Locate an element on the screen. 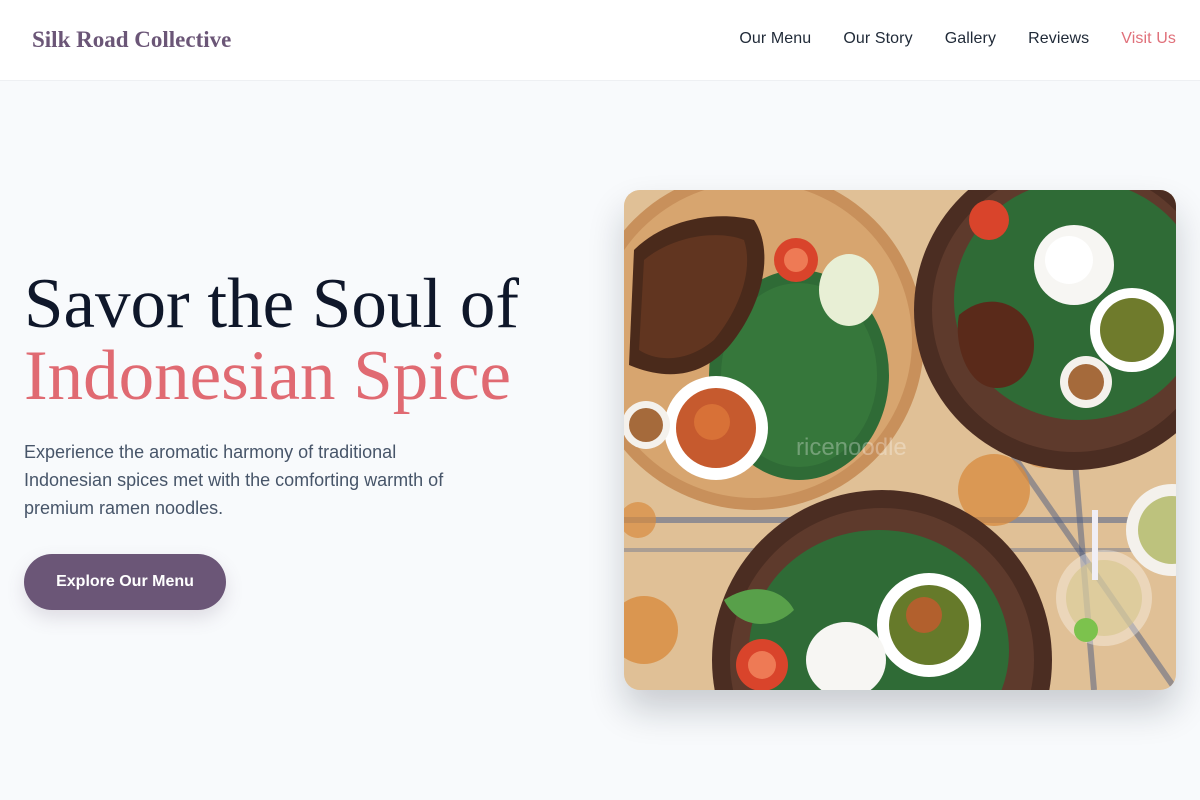 The image size is (1200, 800). brand-logo: Silk Road Collective is located at coordinates (131, 40).